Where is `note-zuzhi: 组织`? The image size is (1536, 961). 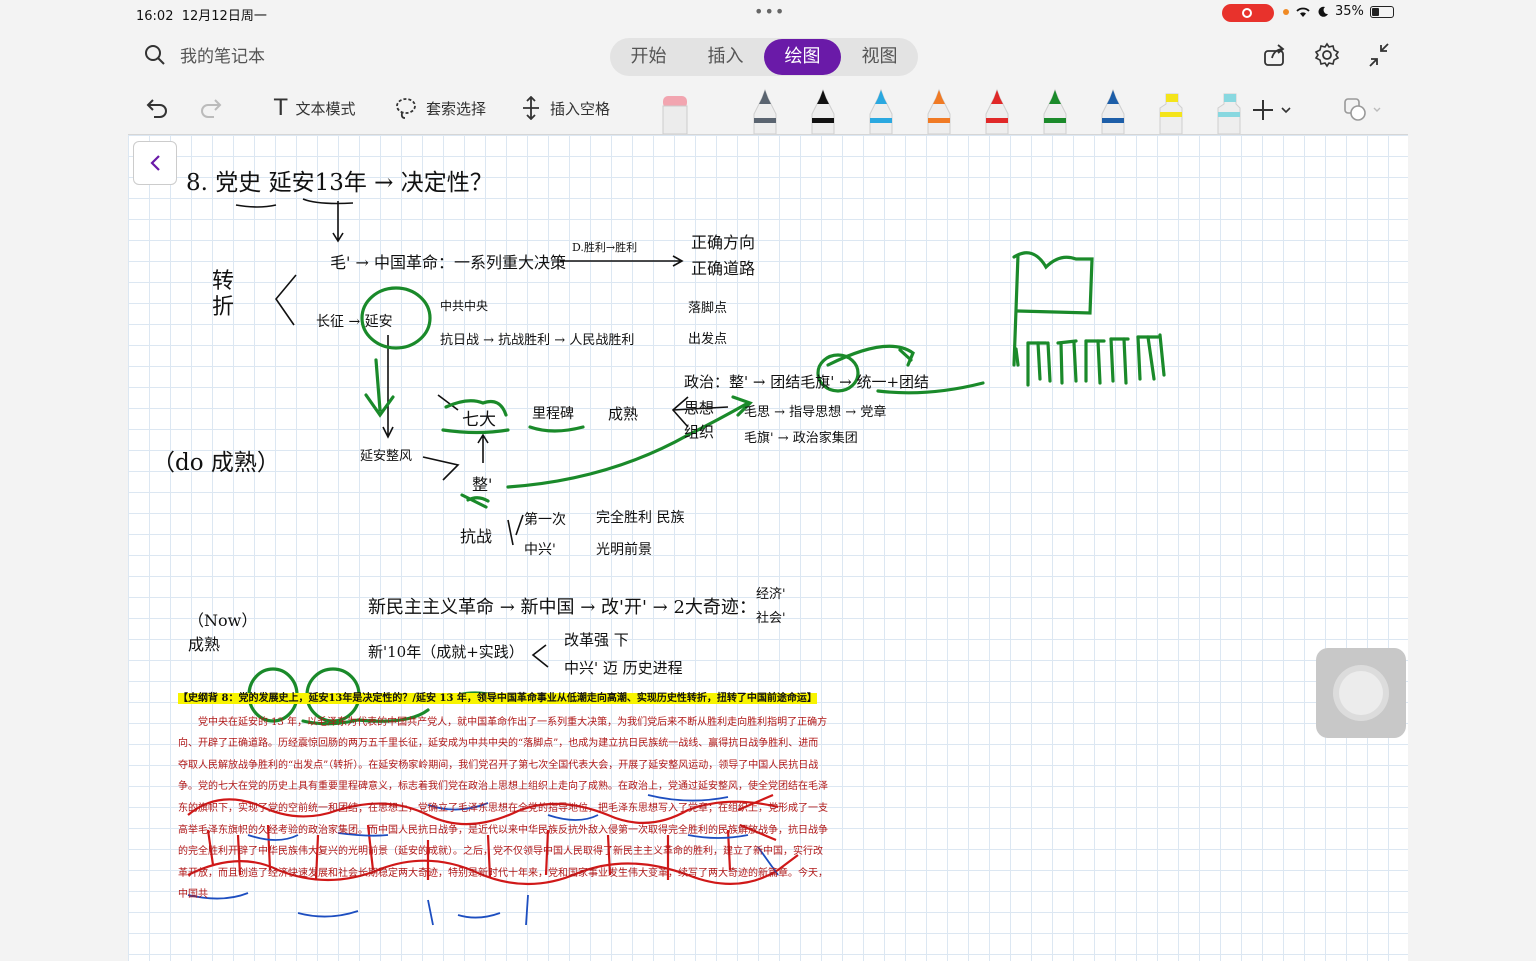 note-zuzhi: 组织 is located at coordinates (699, 432).